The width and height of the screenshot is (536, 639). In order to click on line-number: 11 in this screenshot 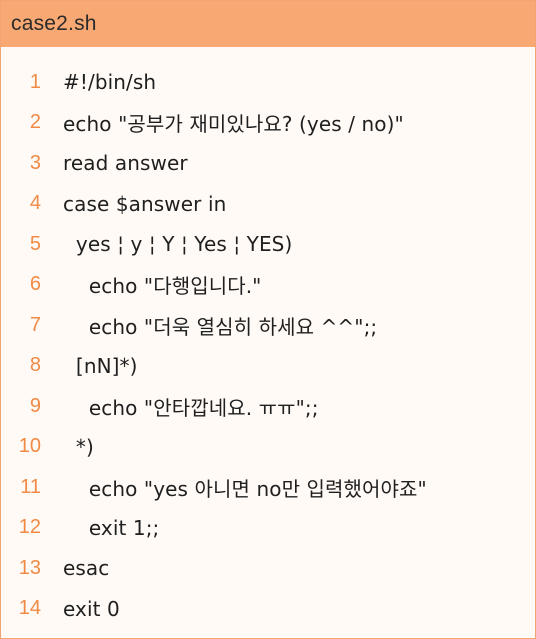, I will do `click(30, 486)`.